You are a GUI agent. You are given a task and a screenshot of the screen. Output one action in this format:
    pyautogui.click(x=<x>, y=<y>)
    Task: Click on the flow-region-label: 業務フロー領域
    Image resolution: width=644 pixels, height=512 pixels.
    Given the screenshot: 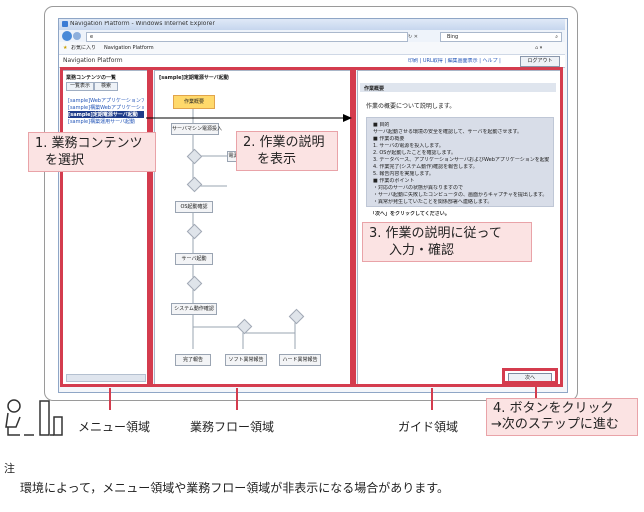 What is the action you would take?
    pyautogui.click(x=232, y=427)
    